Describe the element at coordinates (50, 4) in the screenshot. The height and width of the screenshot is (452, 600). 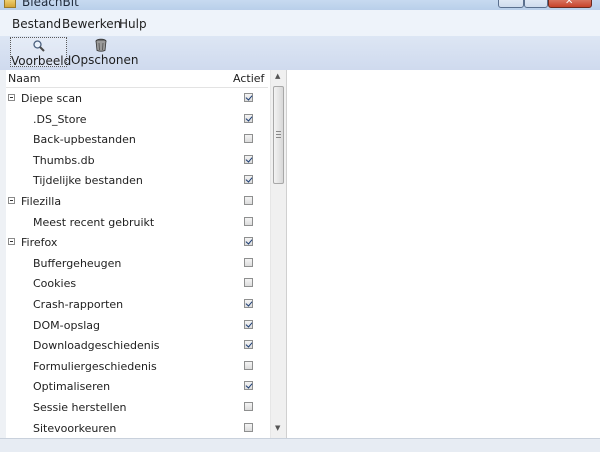
I see `window-title: BleachBit` at that location.